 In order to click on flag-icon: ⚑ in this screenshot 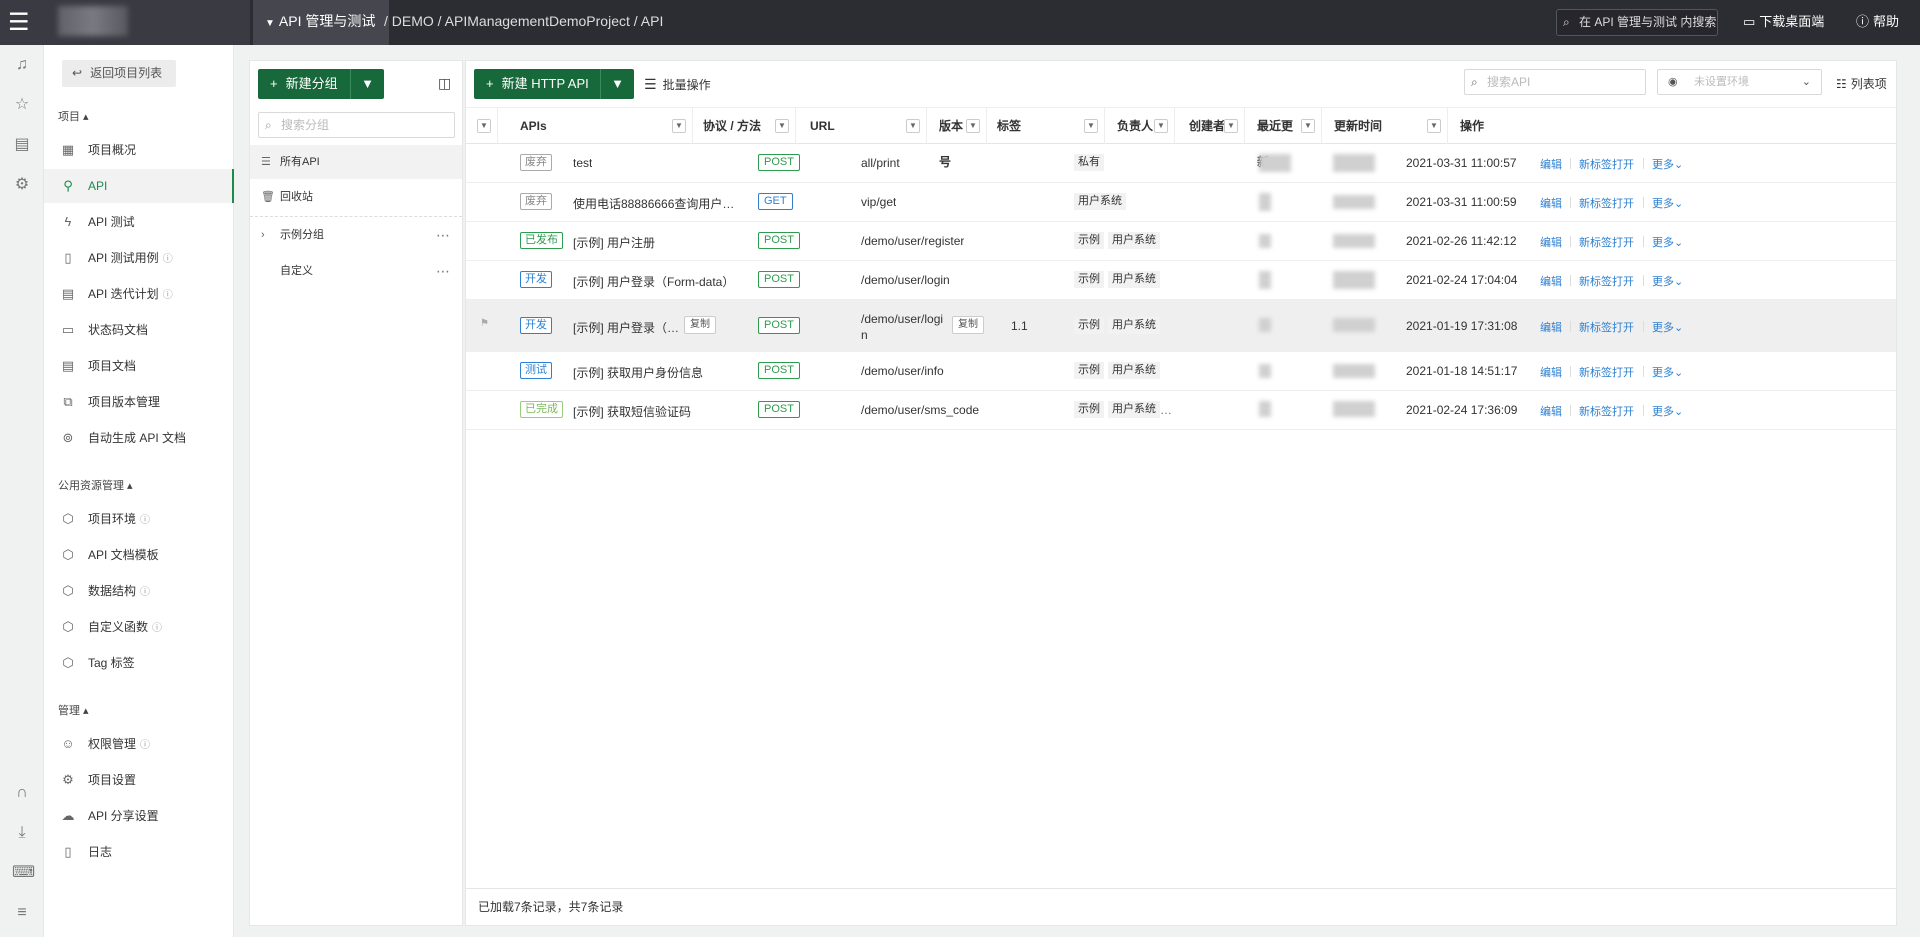, I will do `click(484, 323)`.